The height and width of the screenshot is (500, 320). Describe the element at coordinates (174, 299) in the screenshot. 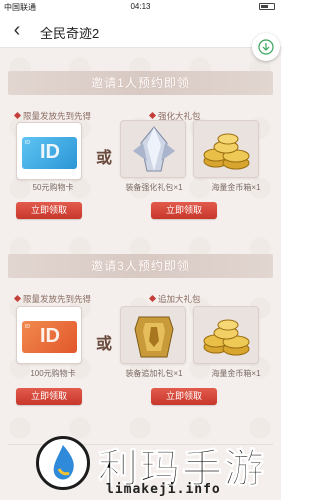

I see `pack-label: 追加大礼包` at that location.